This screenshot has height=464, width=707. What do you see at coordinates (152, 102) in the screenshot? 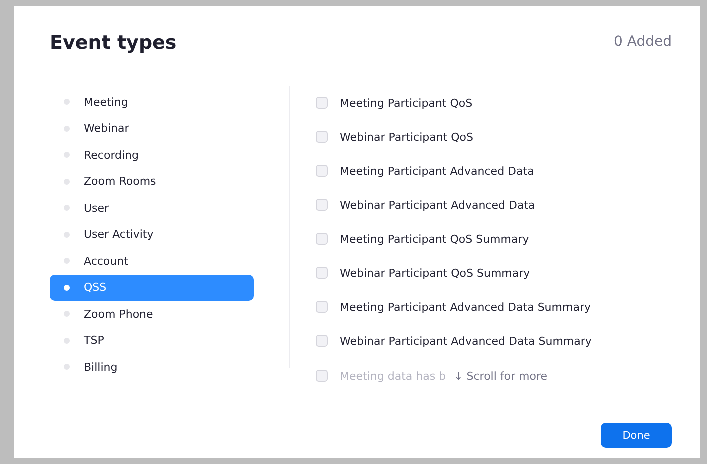
I see `category-item: Meeting` at bounding box center [152, 102].